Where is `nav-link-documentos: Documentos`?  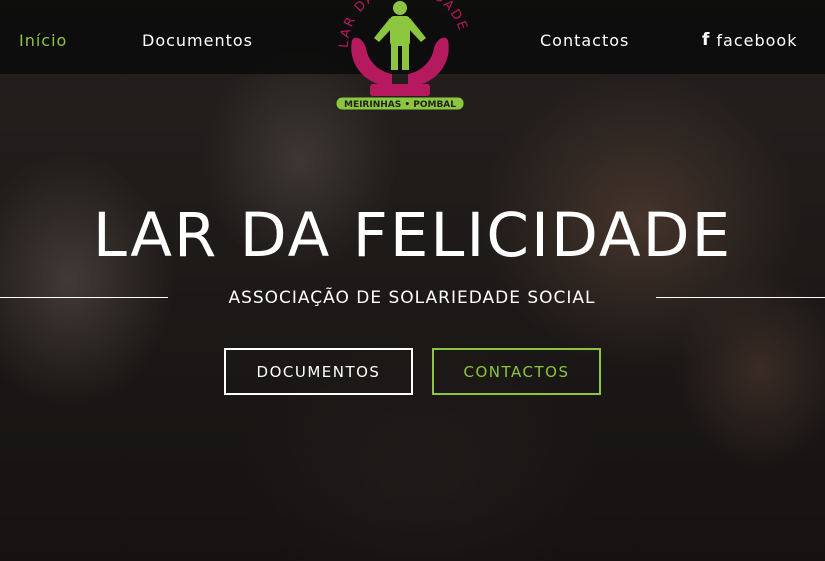
nav-link-documentos: Documentos is located at coordinates (197, 40).